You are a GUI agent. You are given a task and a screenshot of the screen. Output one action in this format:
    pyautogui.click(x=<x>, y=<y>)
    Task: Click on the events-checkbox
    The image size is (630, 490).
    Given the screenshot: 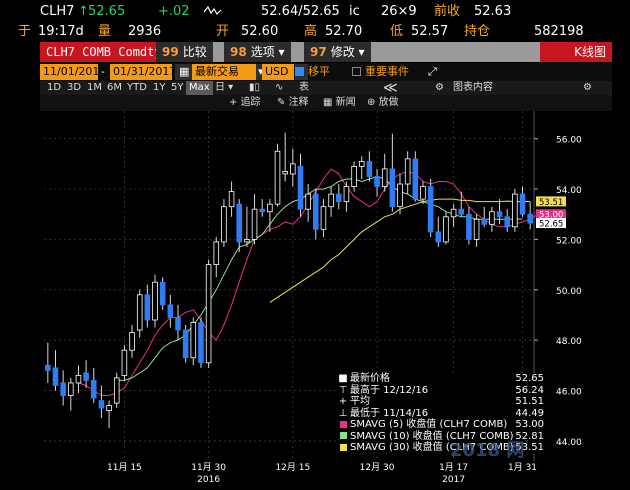 What is the action you would take?
    pyautogui.click(x=356, y=71)
    